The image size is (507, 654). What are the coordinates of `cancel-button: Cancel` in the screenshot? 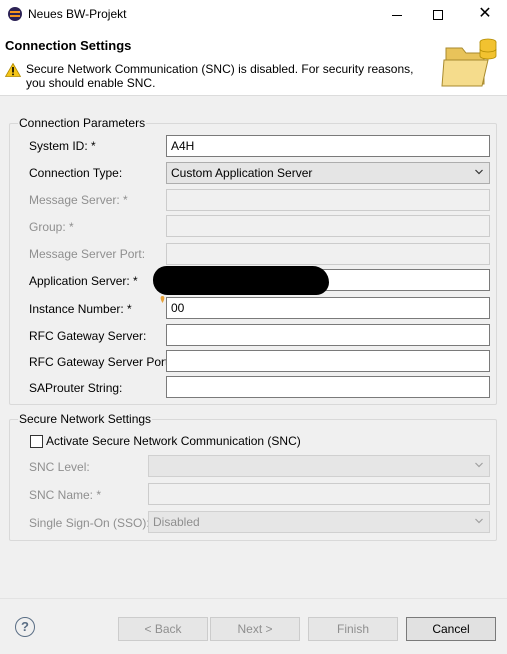 It's located at (451, 629).